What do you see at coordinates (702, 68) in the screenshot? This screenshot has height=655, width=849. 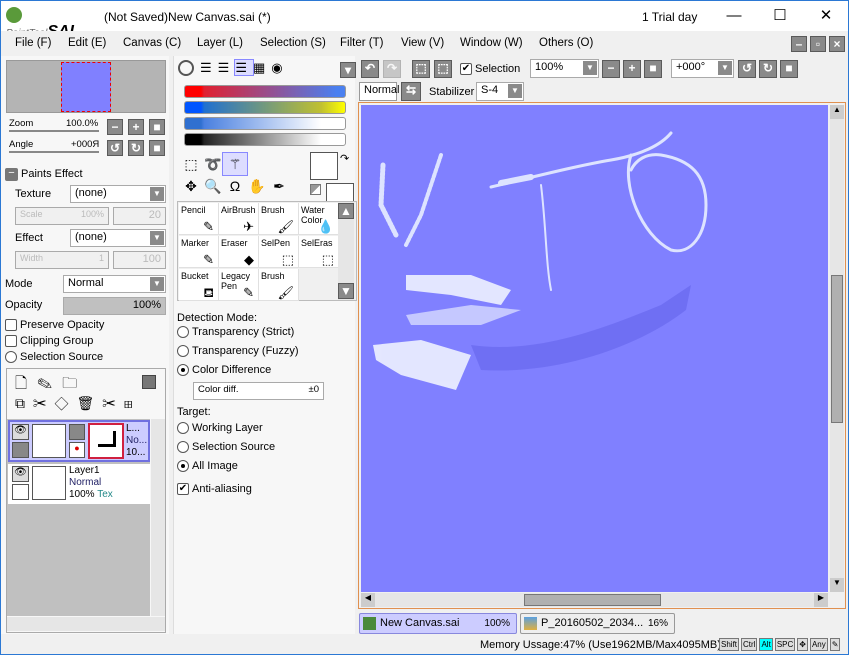 I see `angle-select: +000° ▼` at bounding box center [702, 68].